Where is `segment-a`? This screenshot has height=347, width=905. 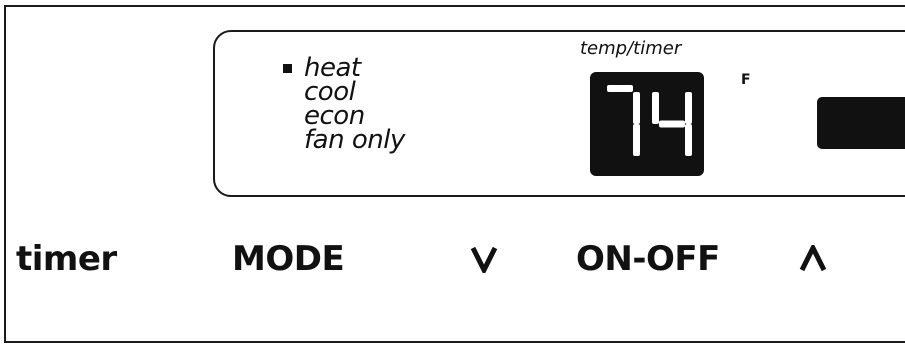
segment-a is located at coordinates (620, 88).